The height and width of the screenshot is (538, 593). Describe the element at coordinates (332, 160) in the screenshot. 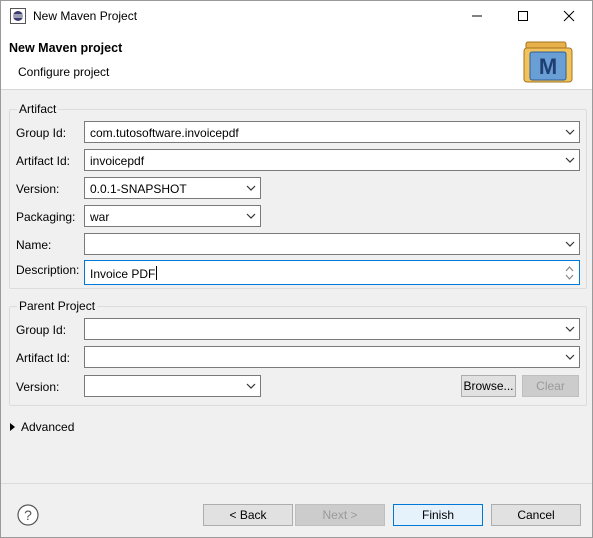

I see `artifact-id-combo: invoicepdf` at that location.